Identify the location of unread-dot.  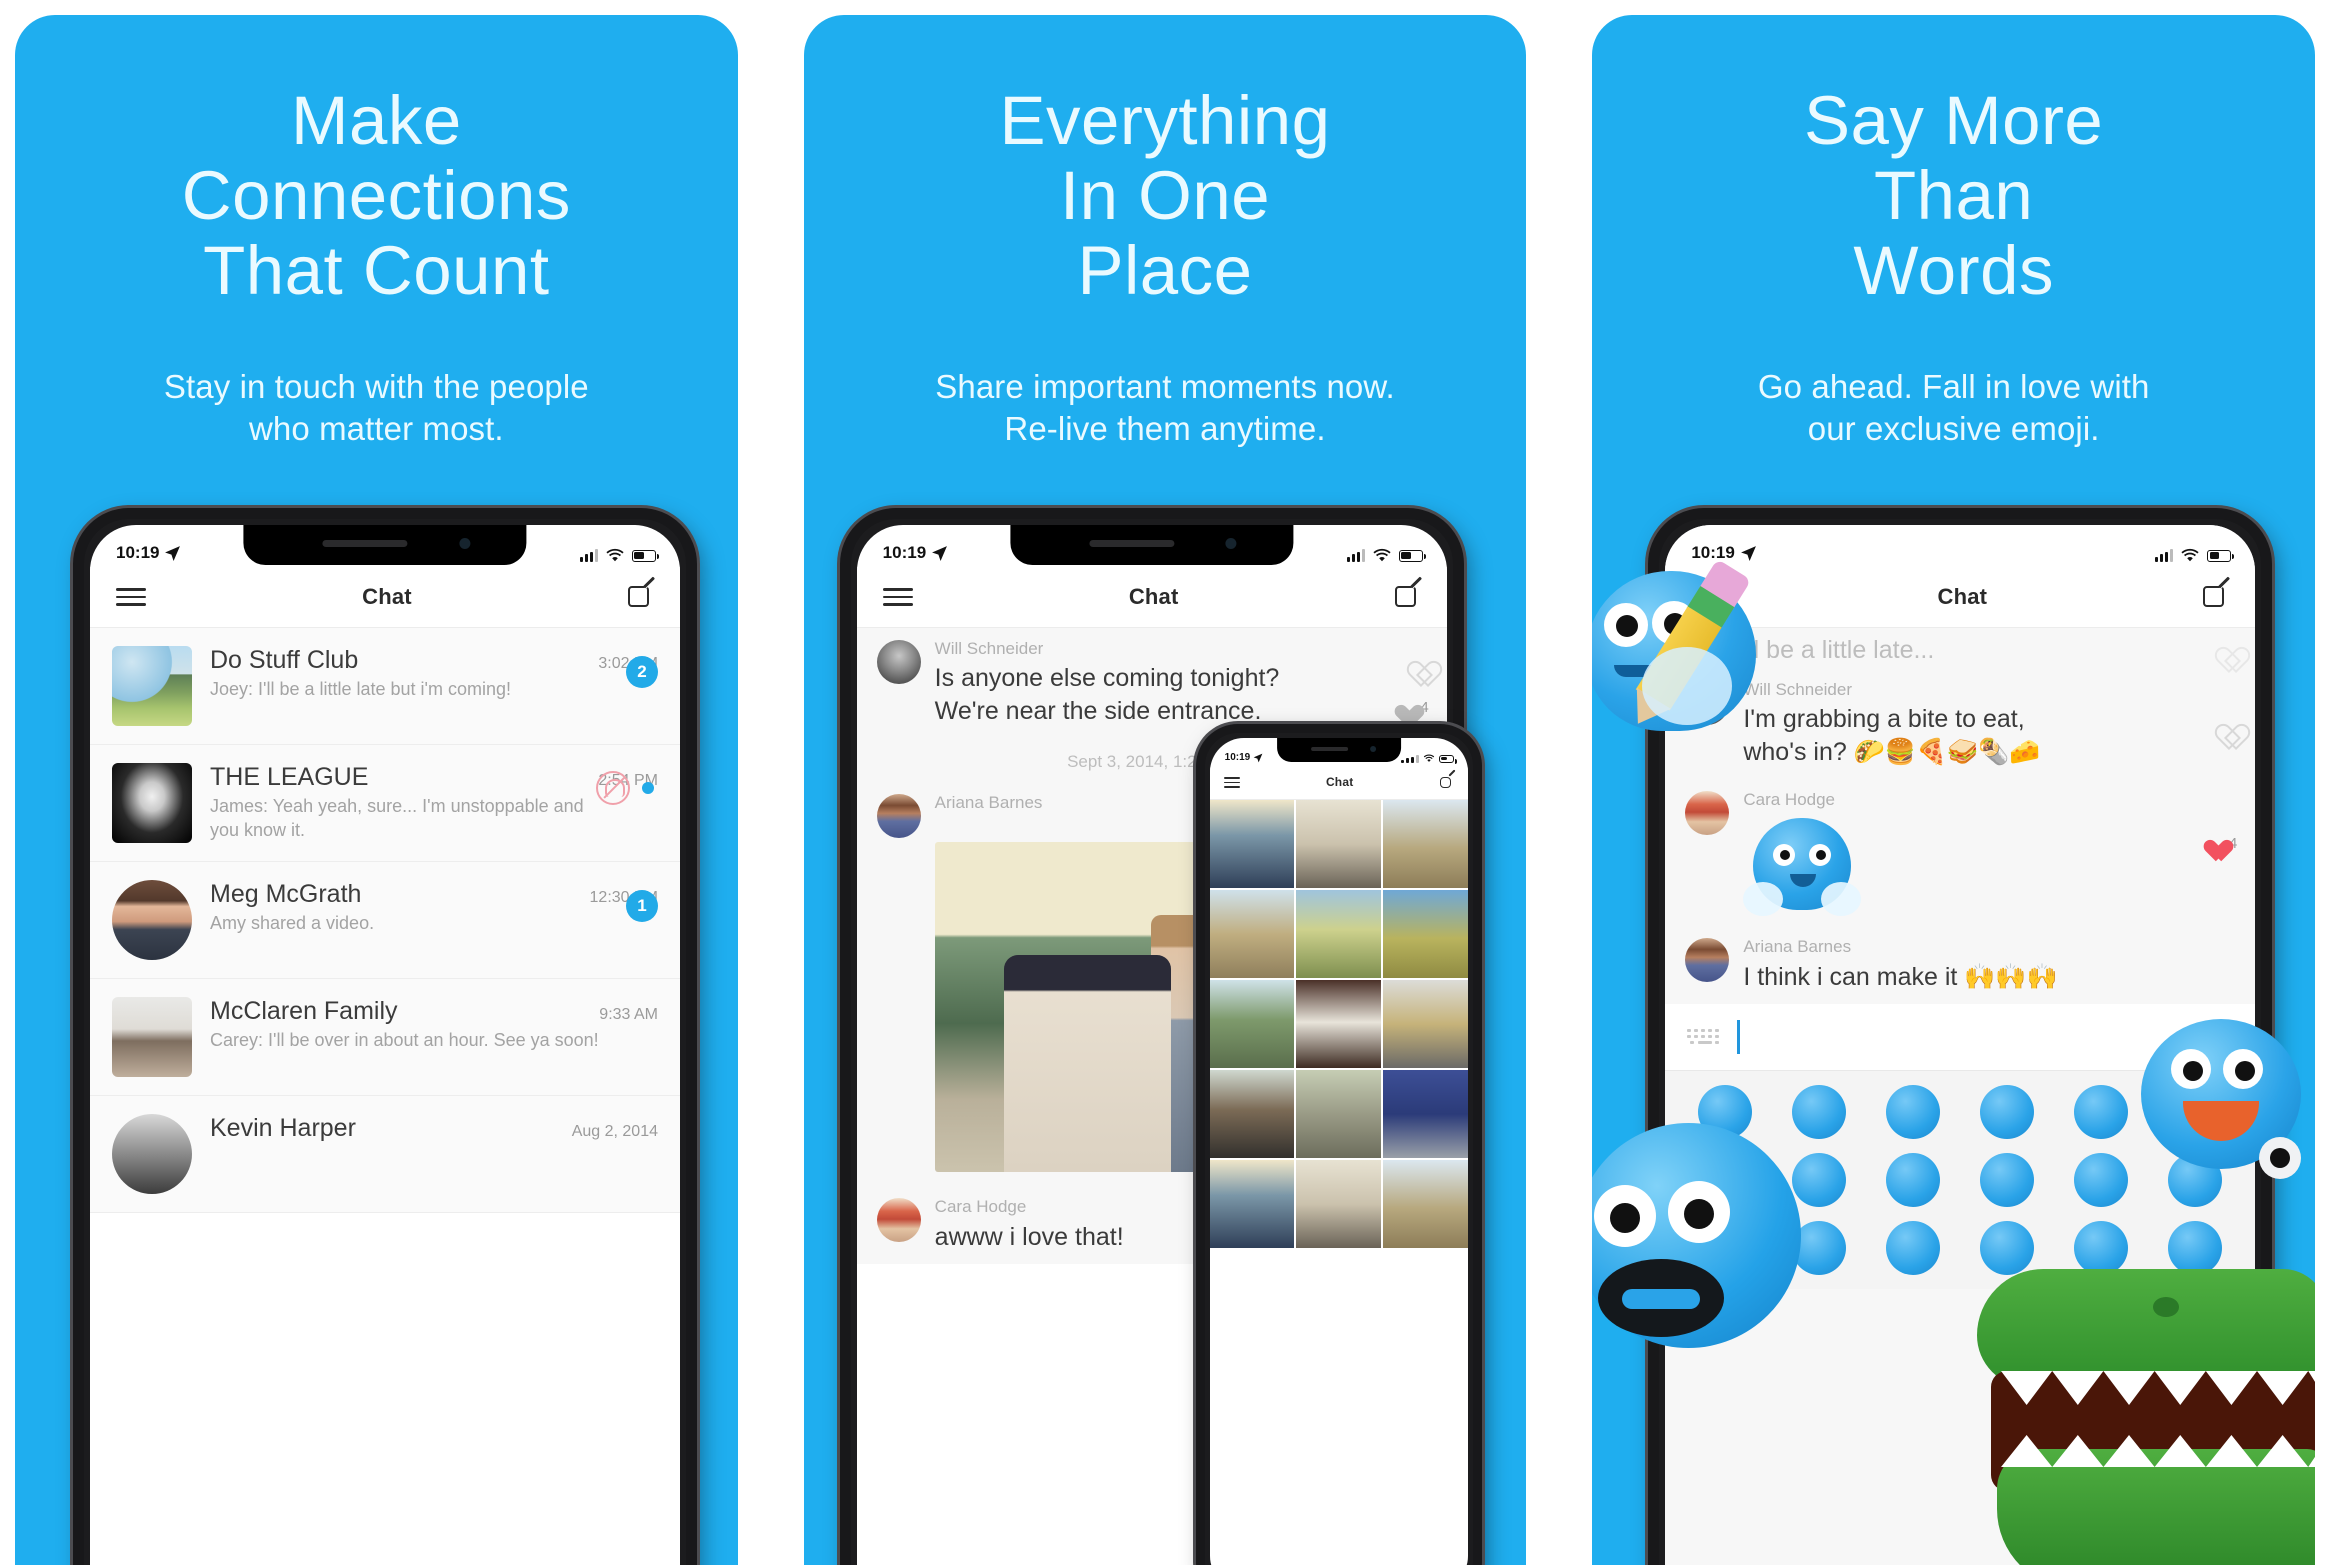
(648, 787).